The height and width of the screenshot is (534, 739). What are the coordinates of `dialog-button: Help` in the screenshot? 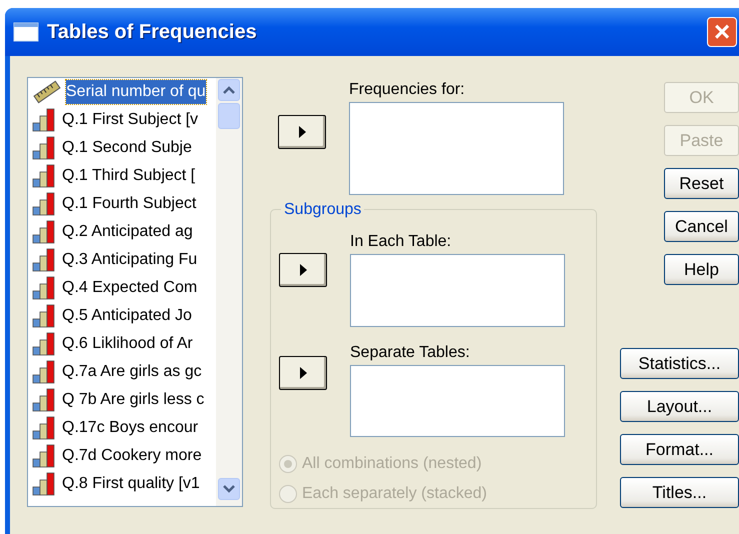 It's located at (701, 269).